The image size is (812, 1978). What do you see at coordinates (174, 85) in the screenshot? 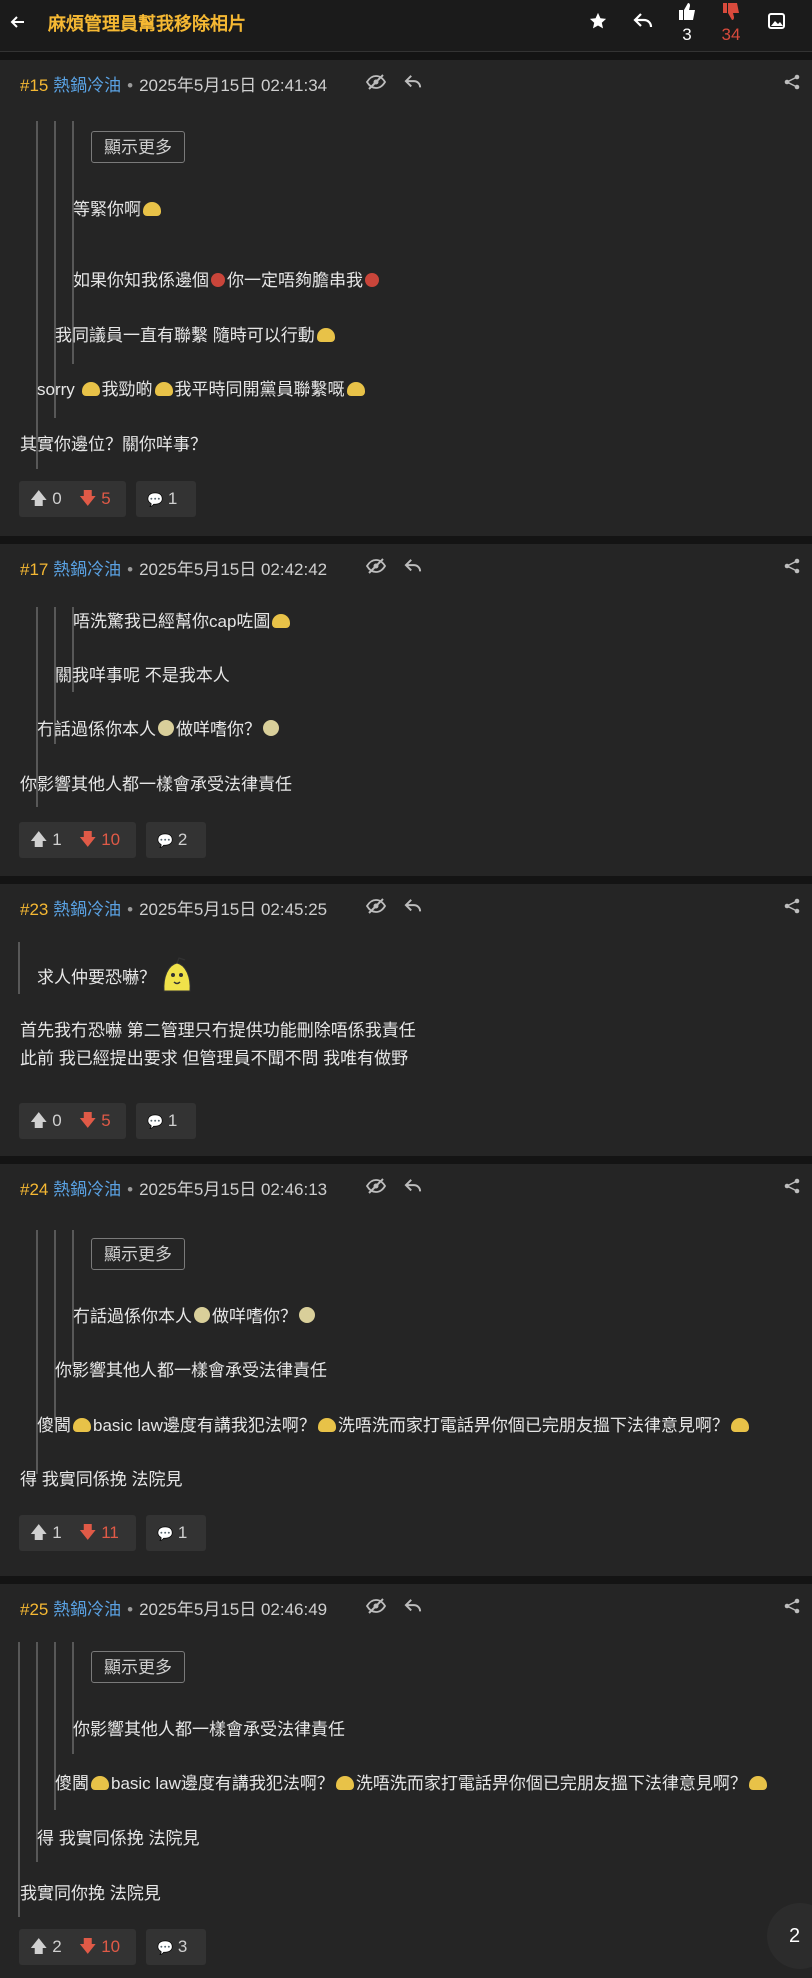
I see `post-meta: #15 熱鍋冷油 • 2025年5月15日 02:41:34` at bounding box center [174, 85].